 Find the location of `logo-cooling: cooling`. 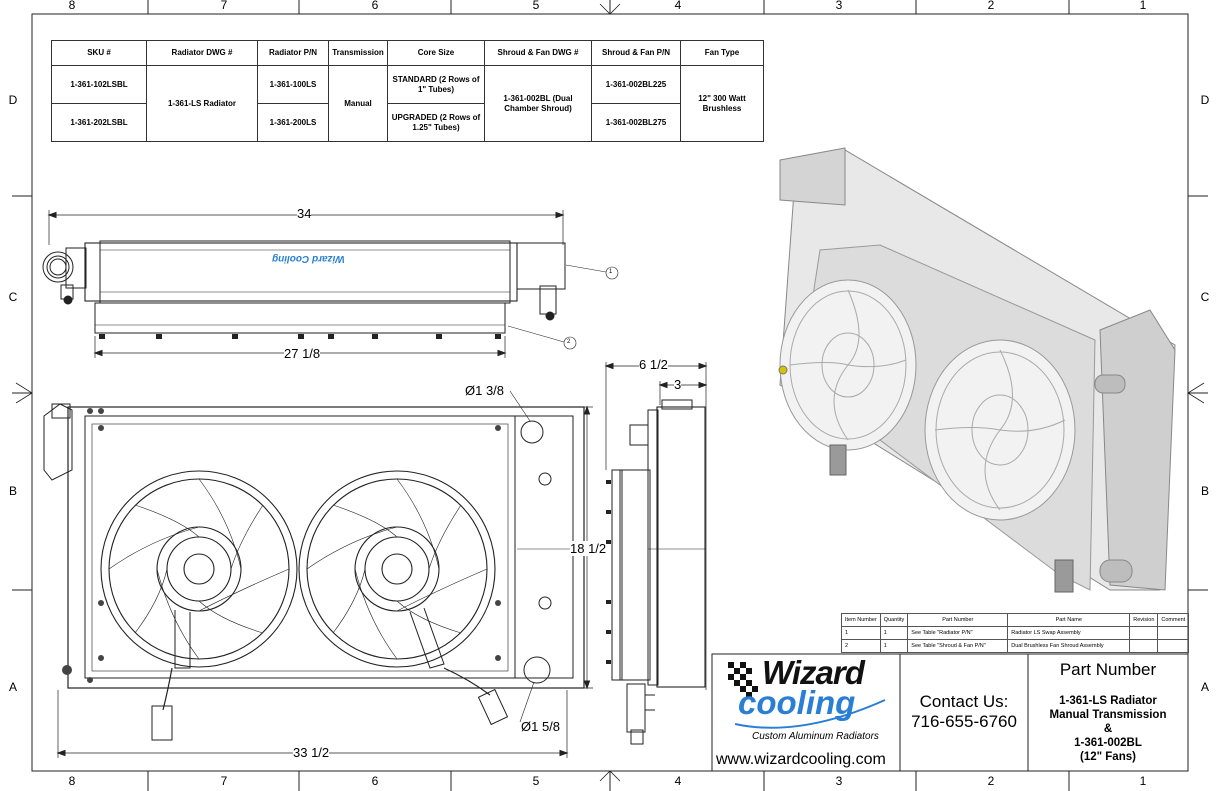

logo-cooling: cooling is located at coordinates (797, 702).